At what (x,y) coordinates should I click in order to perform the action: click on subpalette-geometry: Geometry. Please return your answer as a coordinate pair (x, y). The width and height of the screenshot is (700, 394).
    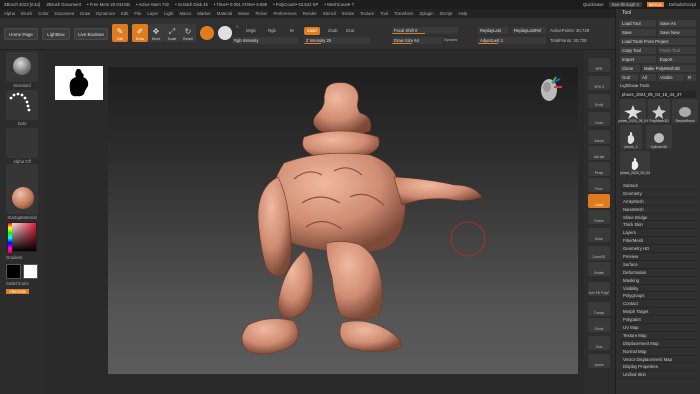
    Looking at the image, I should click on (658, 194).